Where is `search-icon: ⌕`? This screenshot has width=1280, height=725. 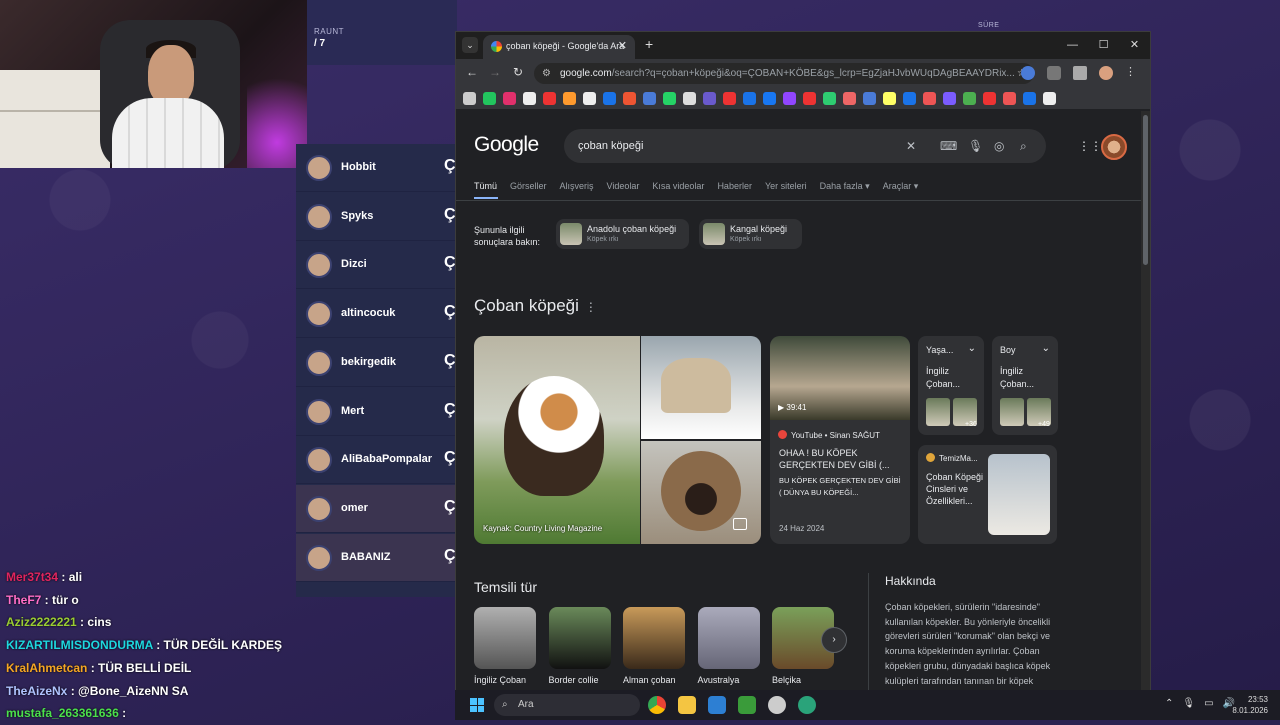 search-icon: ⌕ is located at coordinates (1023, 146).